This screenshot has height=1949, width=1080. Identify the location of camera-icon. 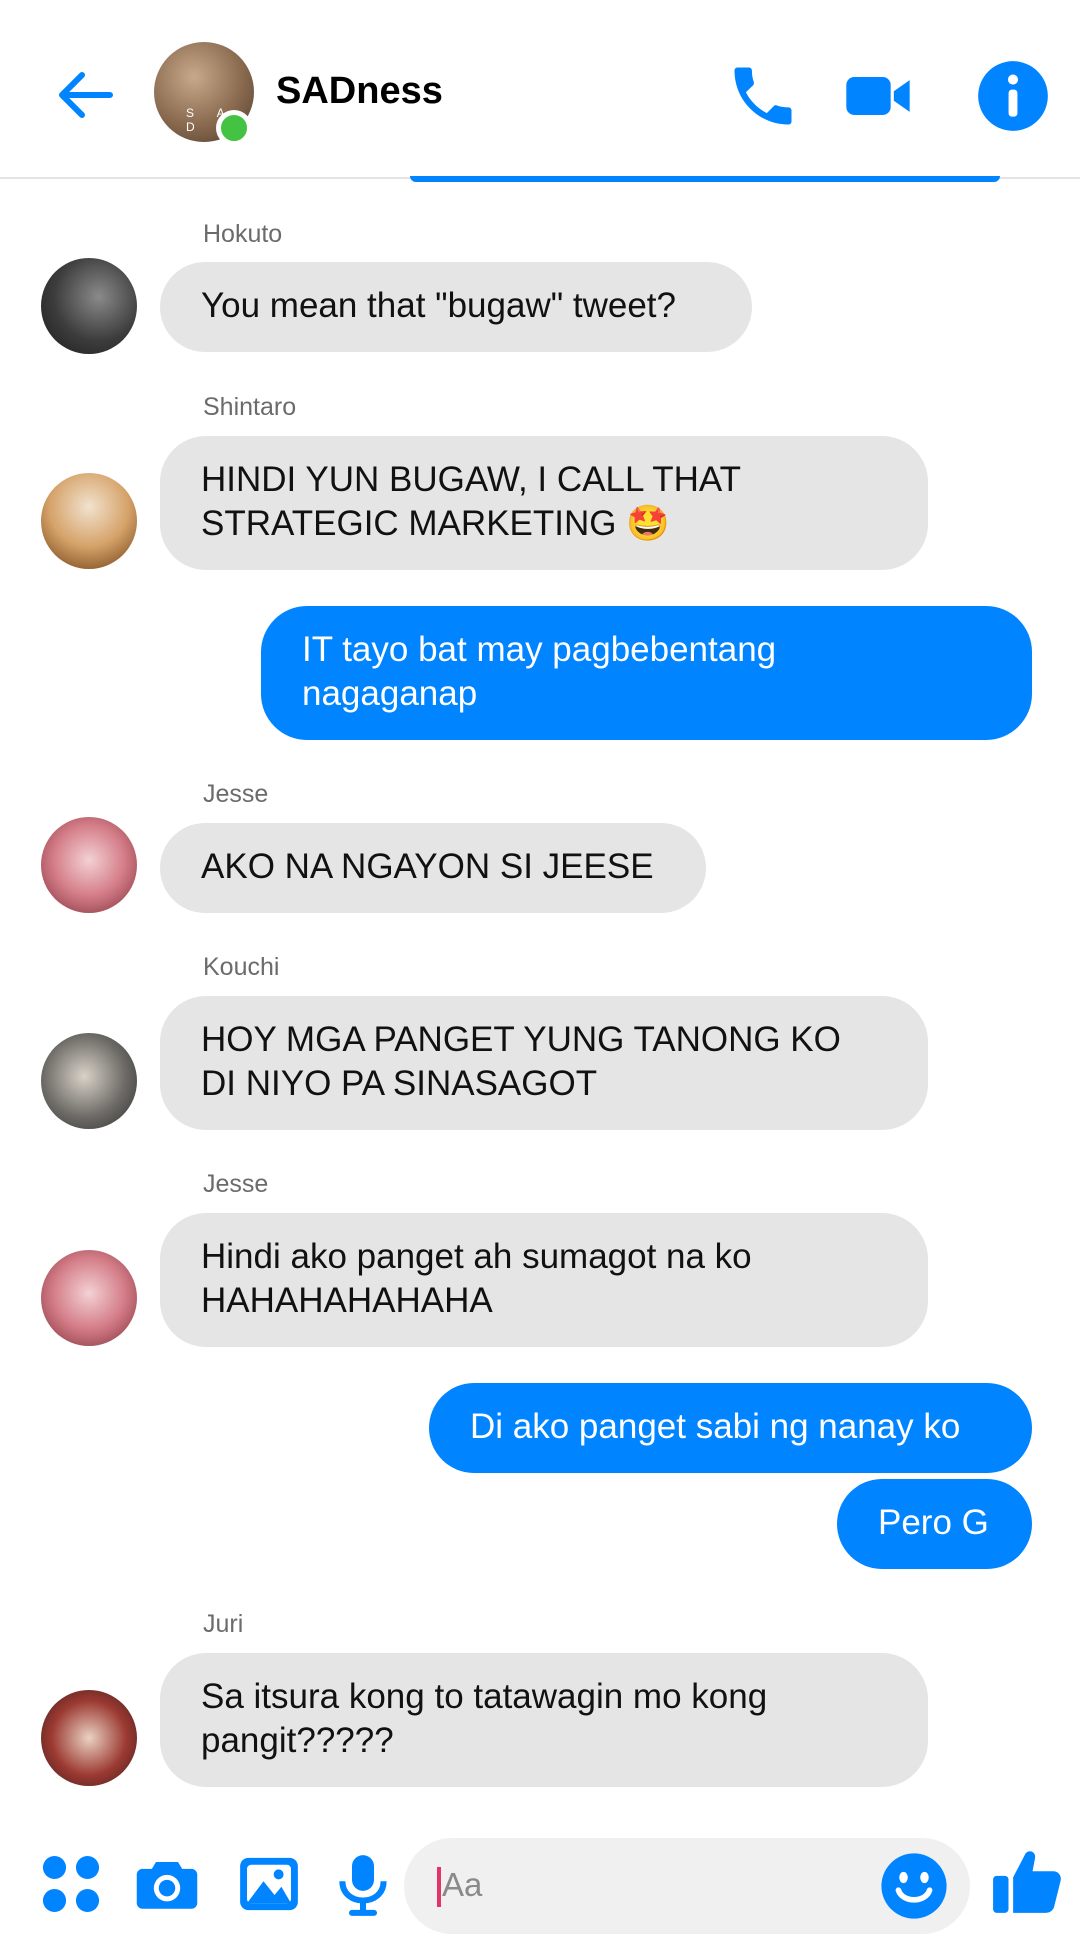
(167, 1884).